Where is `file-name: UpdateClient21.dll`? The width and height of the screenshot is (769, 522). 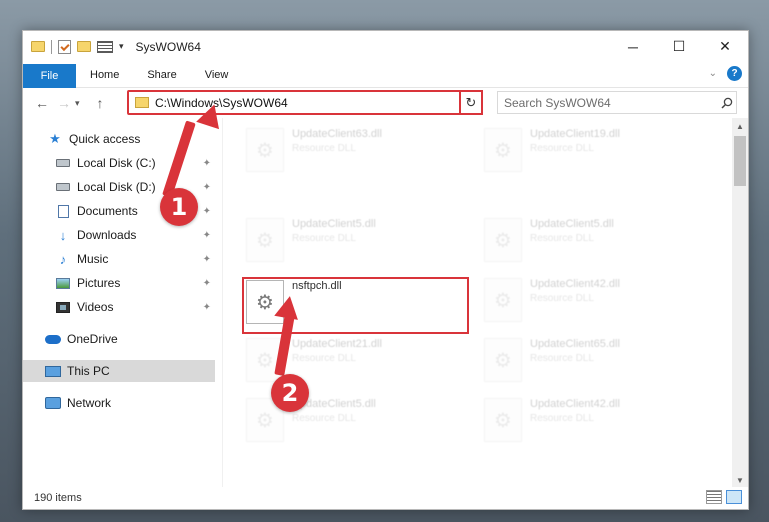 file-name: UpdateClient21.dll is located at coordinates (337, 344).